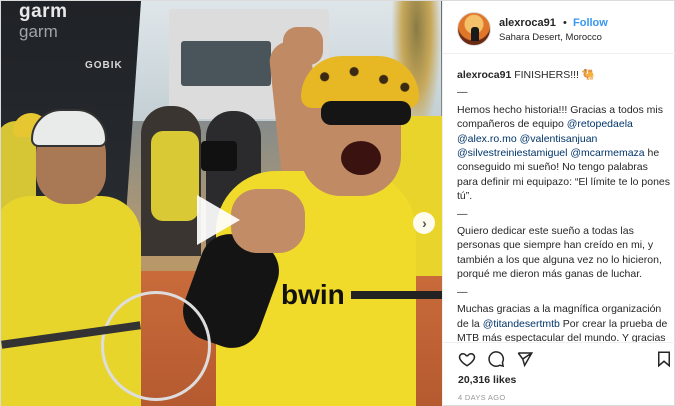 The width and height of the screenshot is (675, 406). Describe the element at coordinates (554, 75) in the screenshot. I see `caption-title: FINISHERS!!! 🐫` at that location.